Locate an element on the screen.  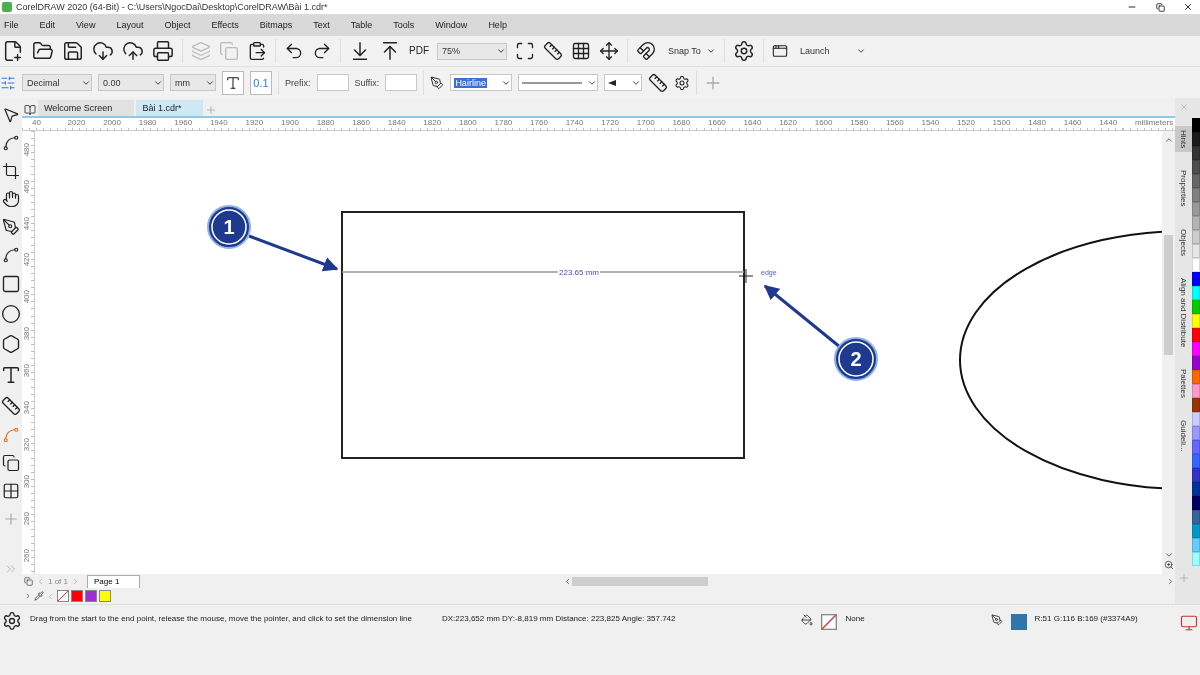
pen-tool-icon is located at coordinates (11, 227).